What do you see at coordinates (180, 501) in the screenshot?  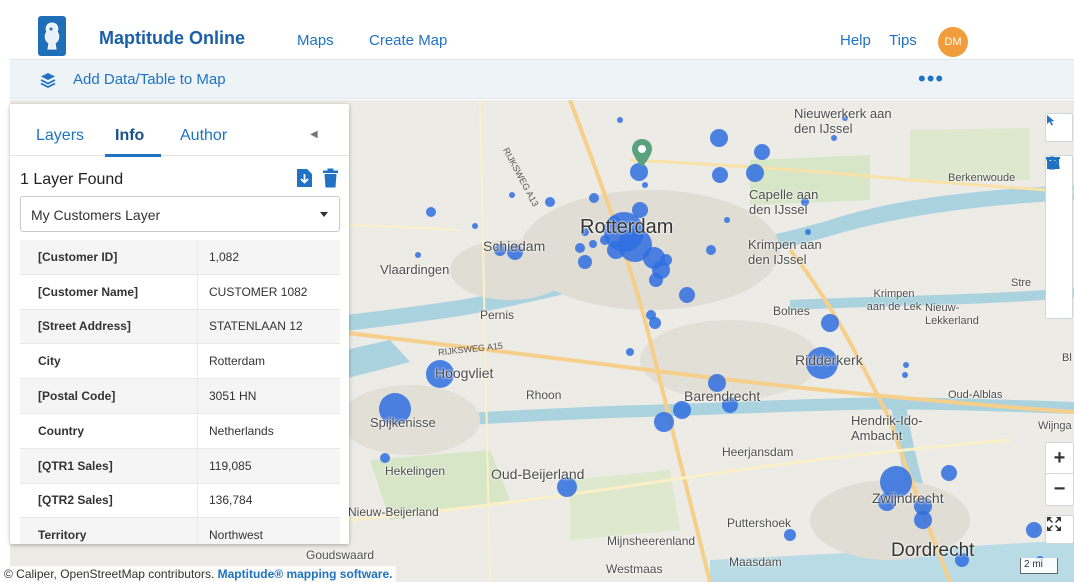 I see `table-row: [QTR2 Sales] 136,784` at bounding box center [180, 501].